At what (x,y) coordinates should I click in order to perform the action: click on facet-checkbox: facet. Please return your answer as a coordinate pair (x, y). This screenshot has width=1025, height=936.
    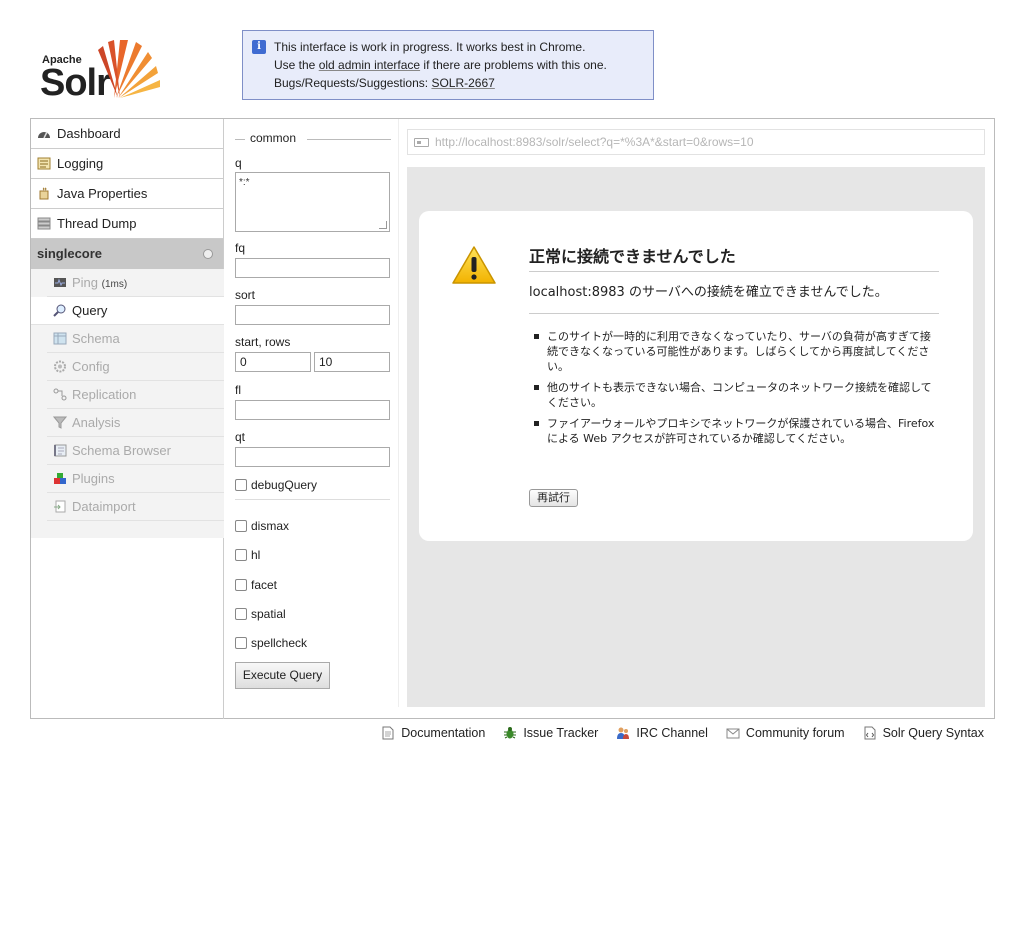
    Looking at the image, I should click on (256, 586).